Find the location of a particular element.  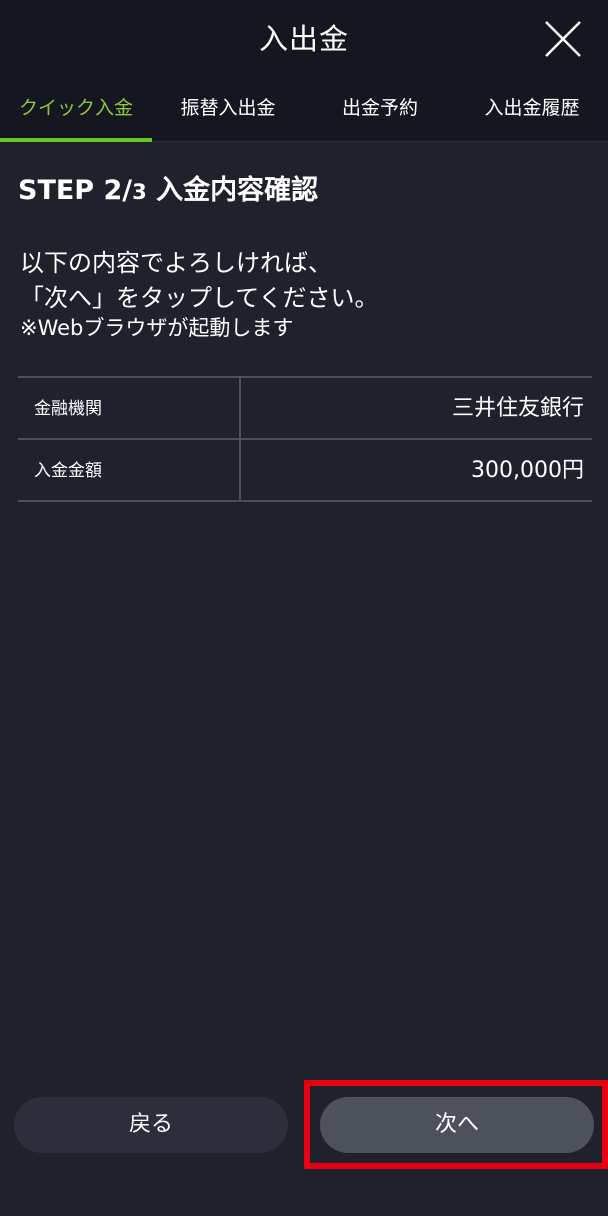

next-button: 次へ is located at coordinates (457, 1125).